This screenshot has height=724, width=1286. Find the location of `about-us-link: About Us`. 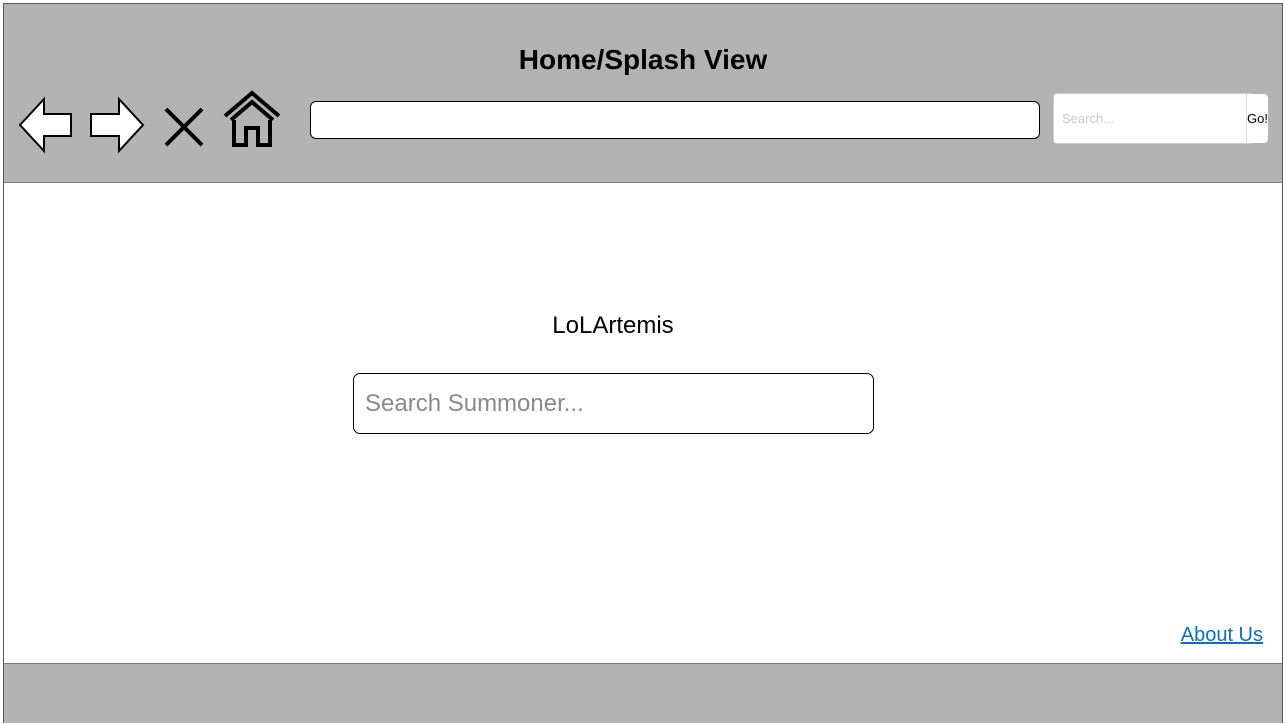

about-us-link: About Us is located at coordinates (1222, 635).